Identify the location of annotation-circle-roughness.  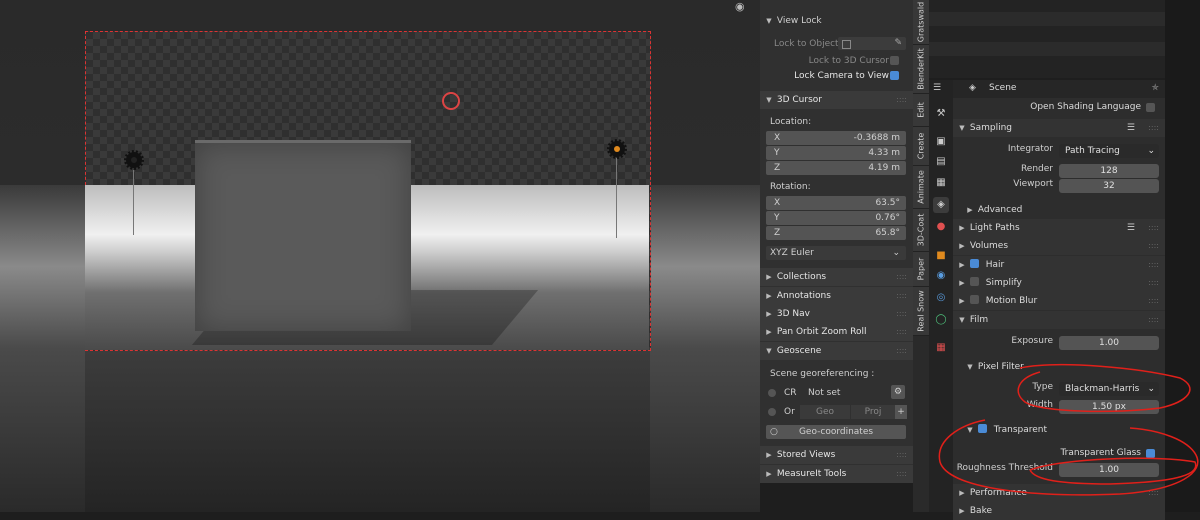
(1113, 471).